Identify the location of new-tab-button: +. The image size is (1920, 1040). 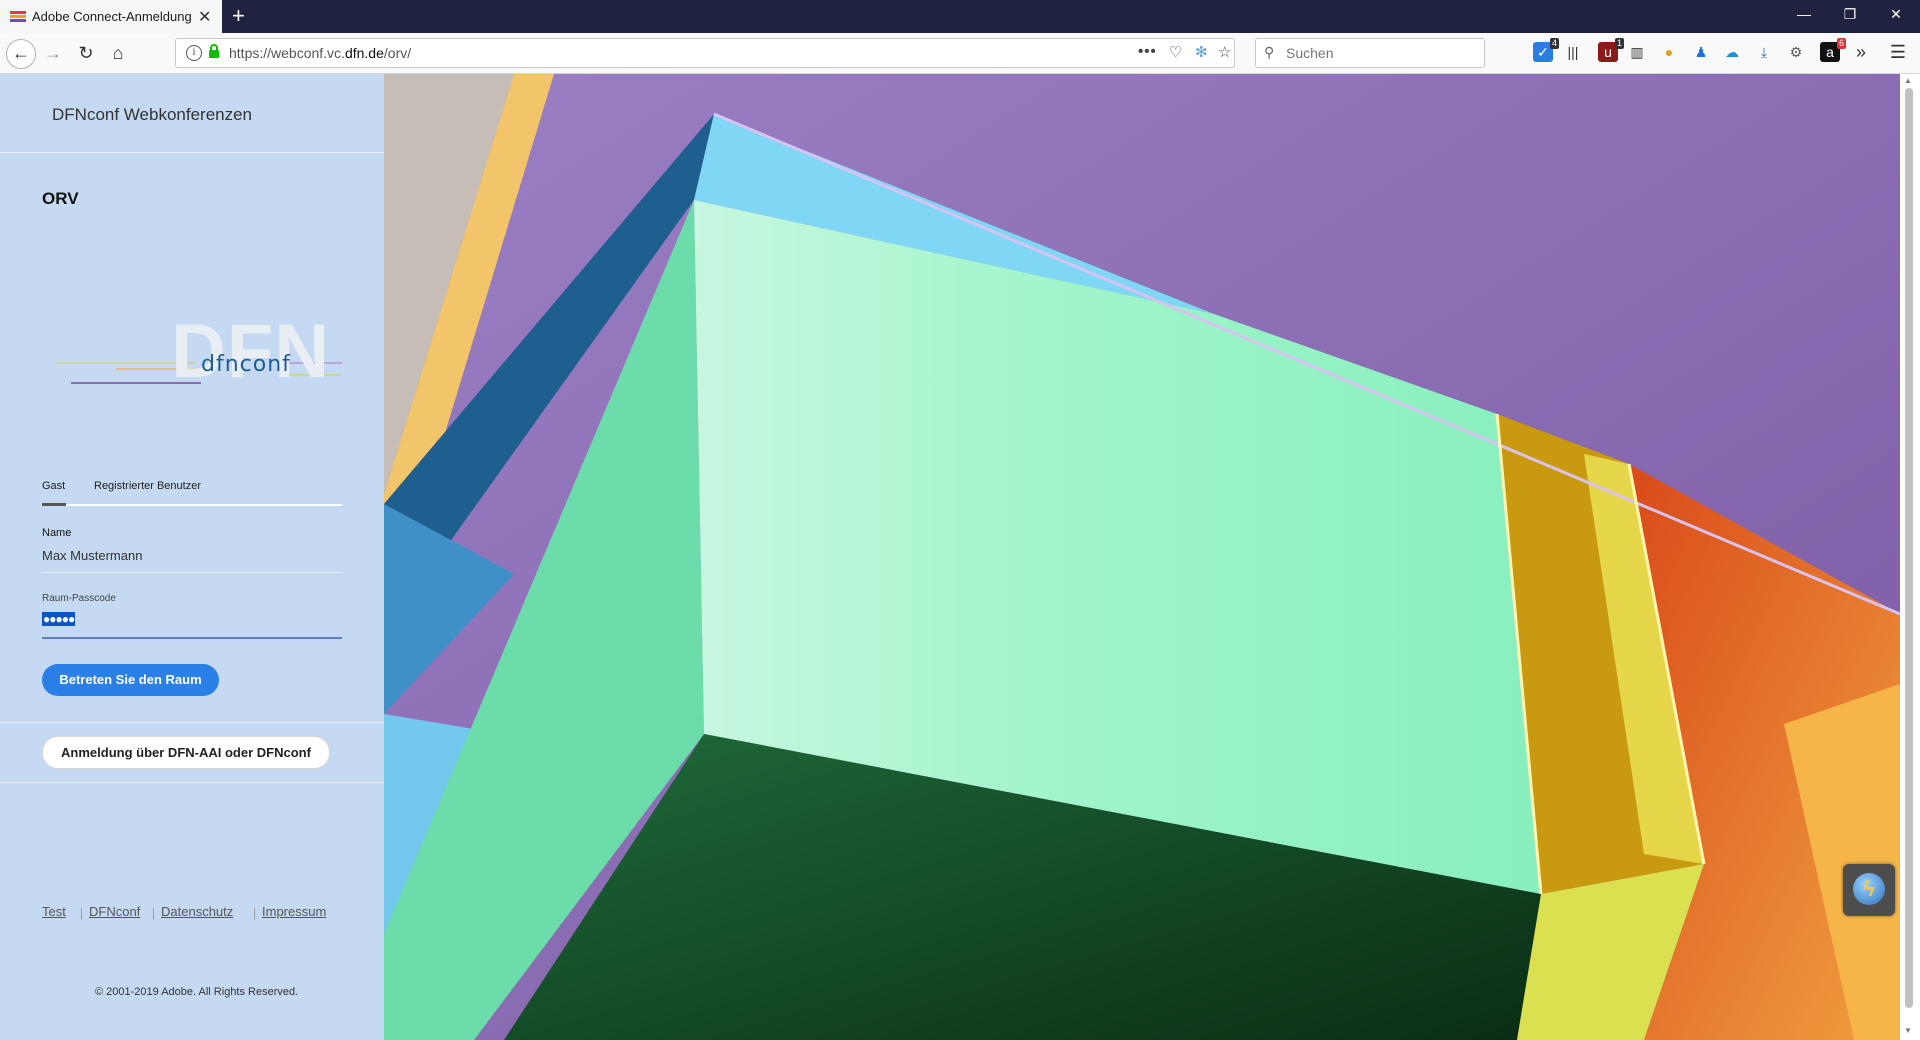
(238, 16).